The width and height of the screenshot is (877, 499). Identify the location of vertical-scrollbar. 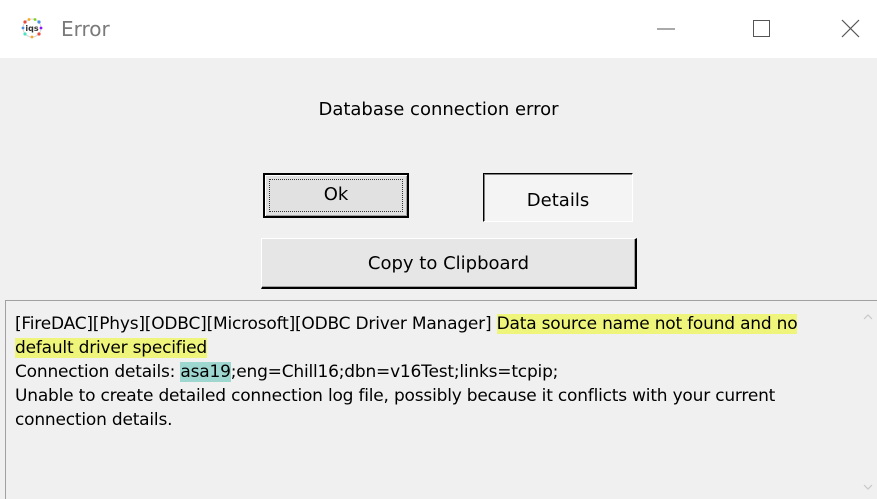
(868, 400).